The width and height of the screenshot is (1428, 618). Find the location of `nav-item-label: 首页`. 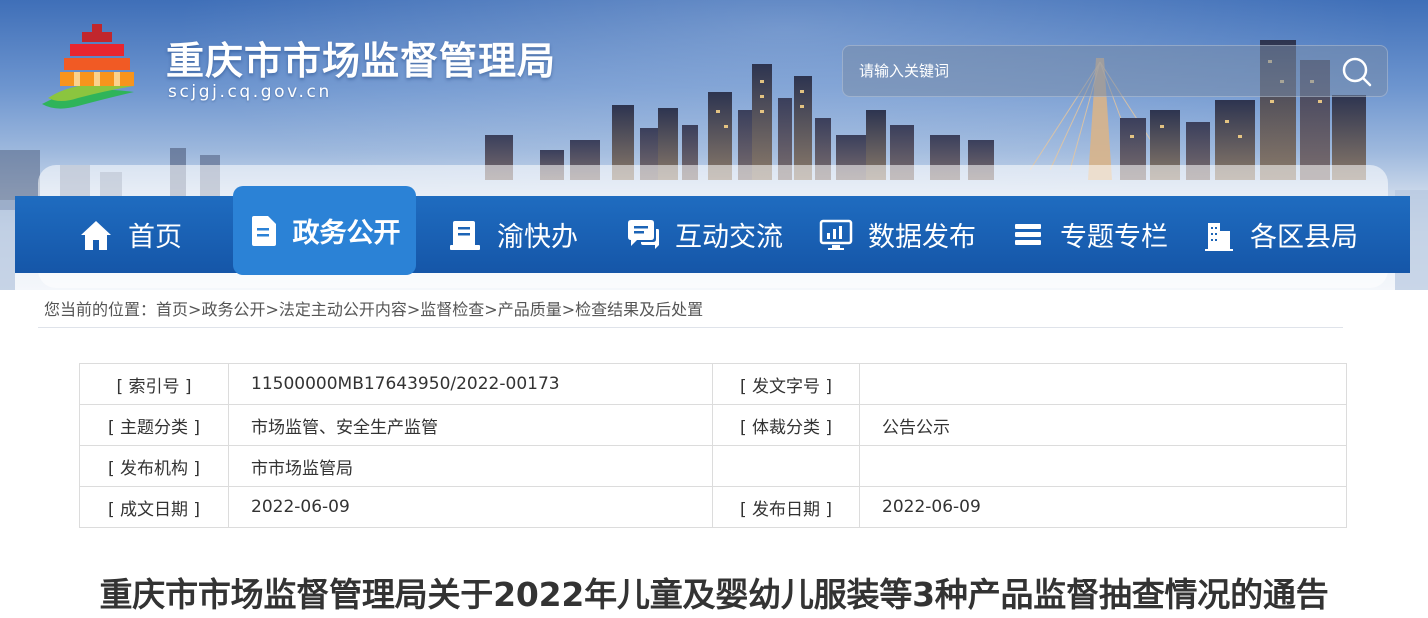

nav-item-label: 首页 is located at coordinates (155, 237).